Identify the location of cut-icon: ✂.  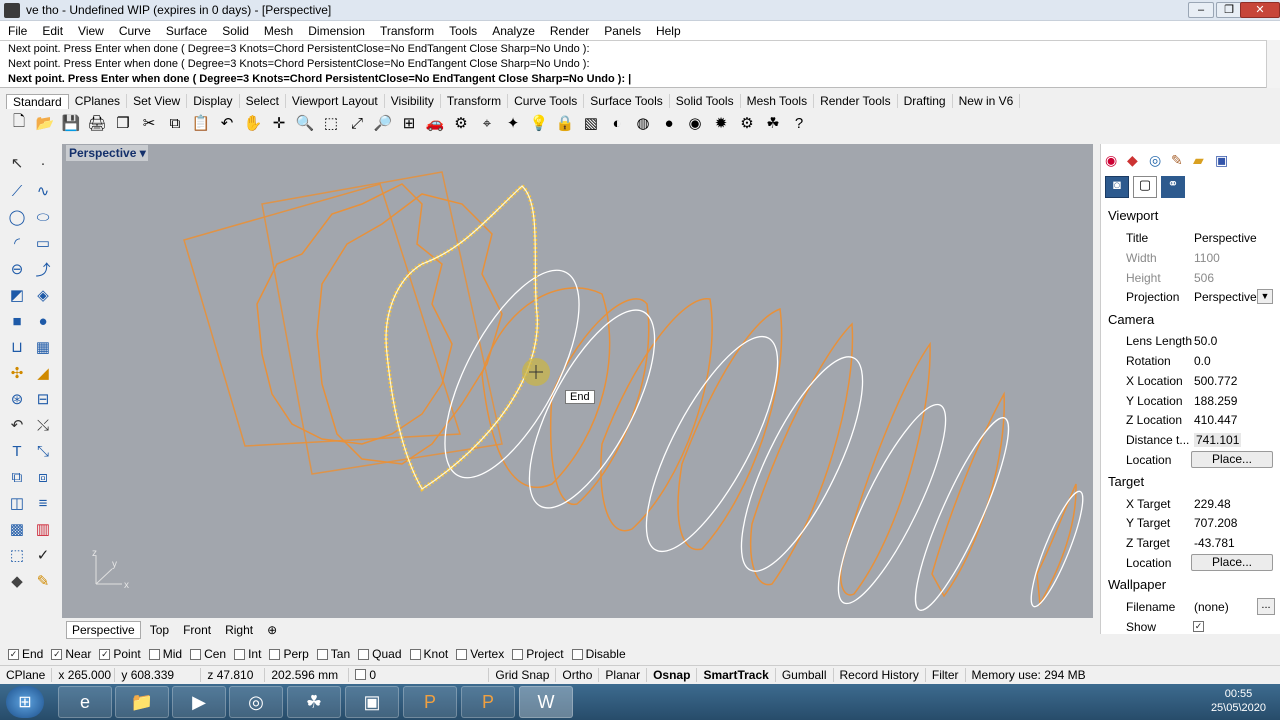
(149, 123).